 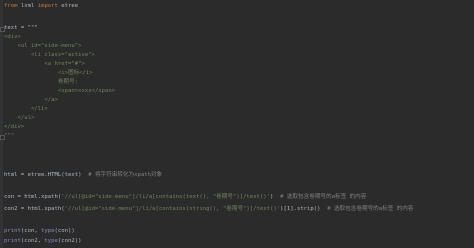 I want to click on code-line-text-assign: text = """, so click(x=21, y=28).